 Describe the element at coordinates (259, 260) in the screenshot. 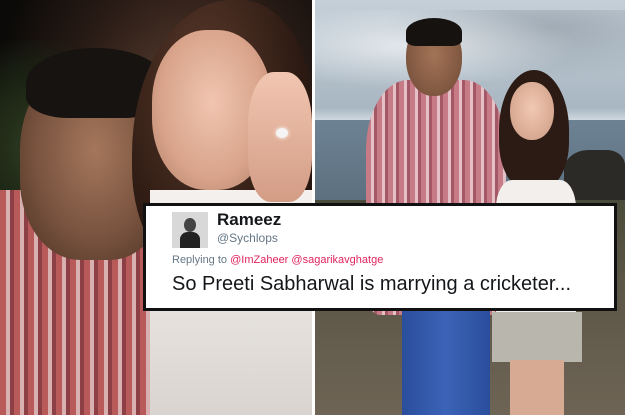

I see `mention-link: @ImZaheer` at that location.